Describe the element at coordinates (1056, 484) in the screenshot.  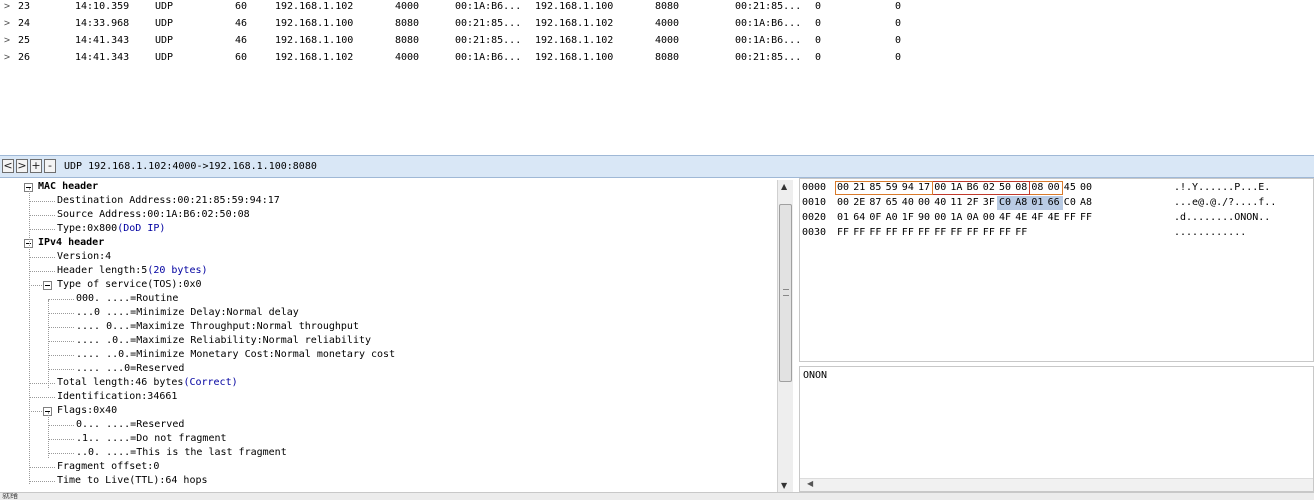
I see `horizontal-scrollbar: ◀` at that location.